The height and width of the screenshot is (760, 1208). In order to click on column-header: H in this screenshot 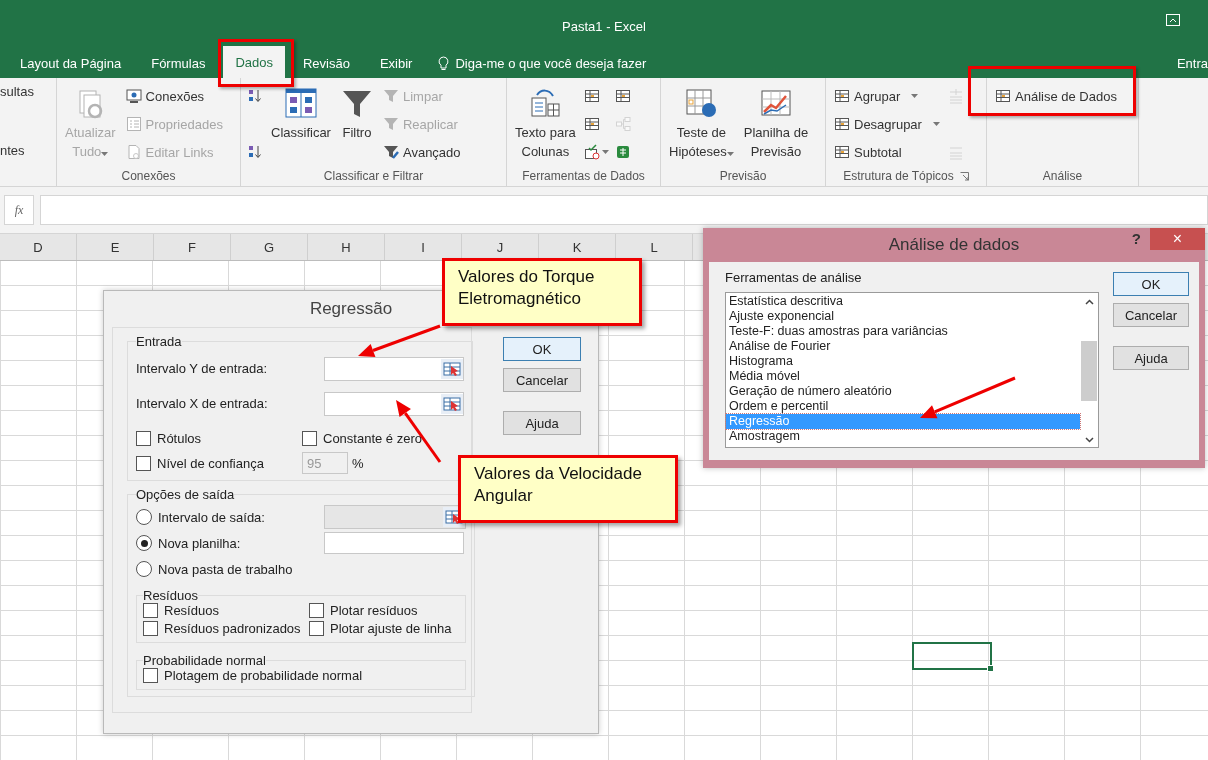, I will do `click(346, 247)`.